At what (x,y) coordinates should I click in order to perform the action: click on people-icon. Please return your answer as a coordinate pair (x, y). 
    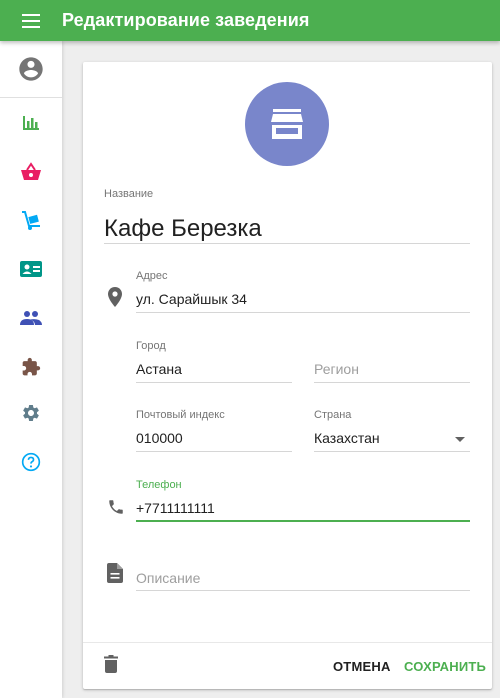
    Looking at the image, I should click on (31, 318).